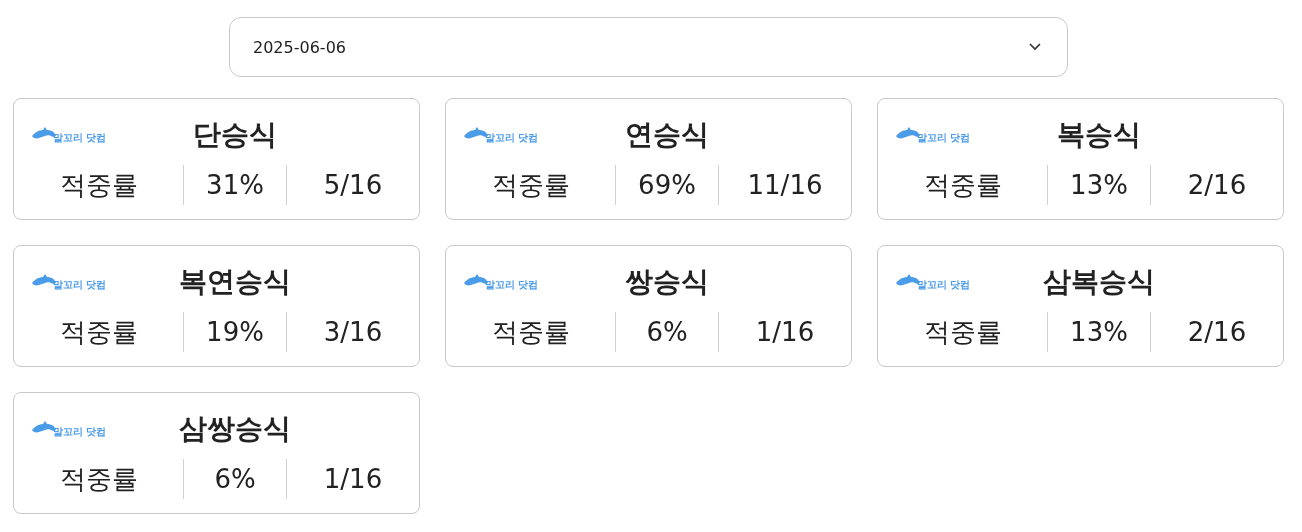 The width and height of the screenshot is (1302, 532). What do you see at coordinates (353, 185) in the screenshot?
I see `hit-count: 5/16` at bounding box center [353, 185].